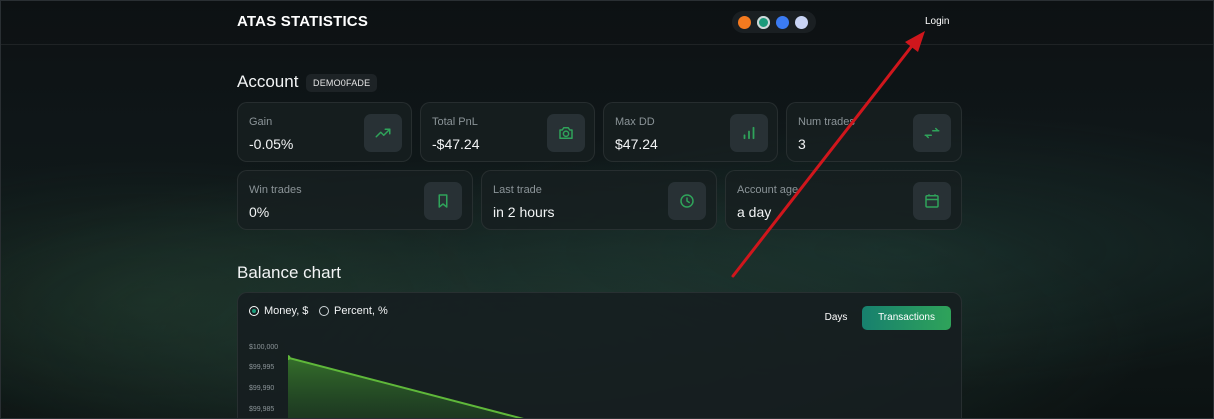 The image size is (1214, 419). What do you see at coordinates (802, 144) in the screenshot?
I see `stat-value: 3` at bounding box center [802, 144].